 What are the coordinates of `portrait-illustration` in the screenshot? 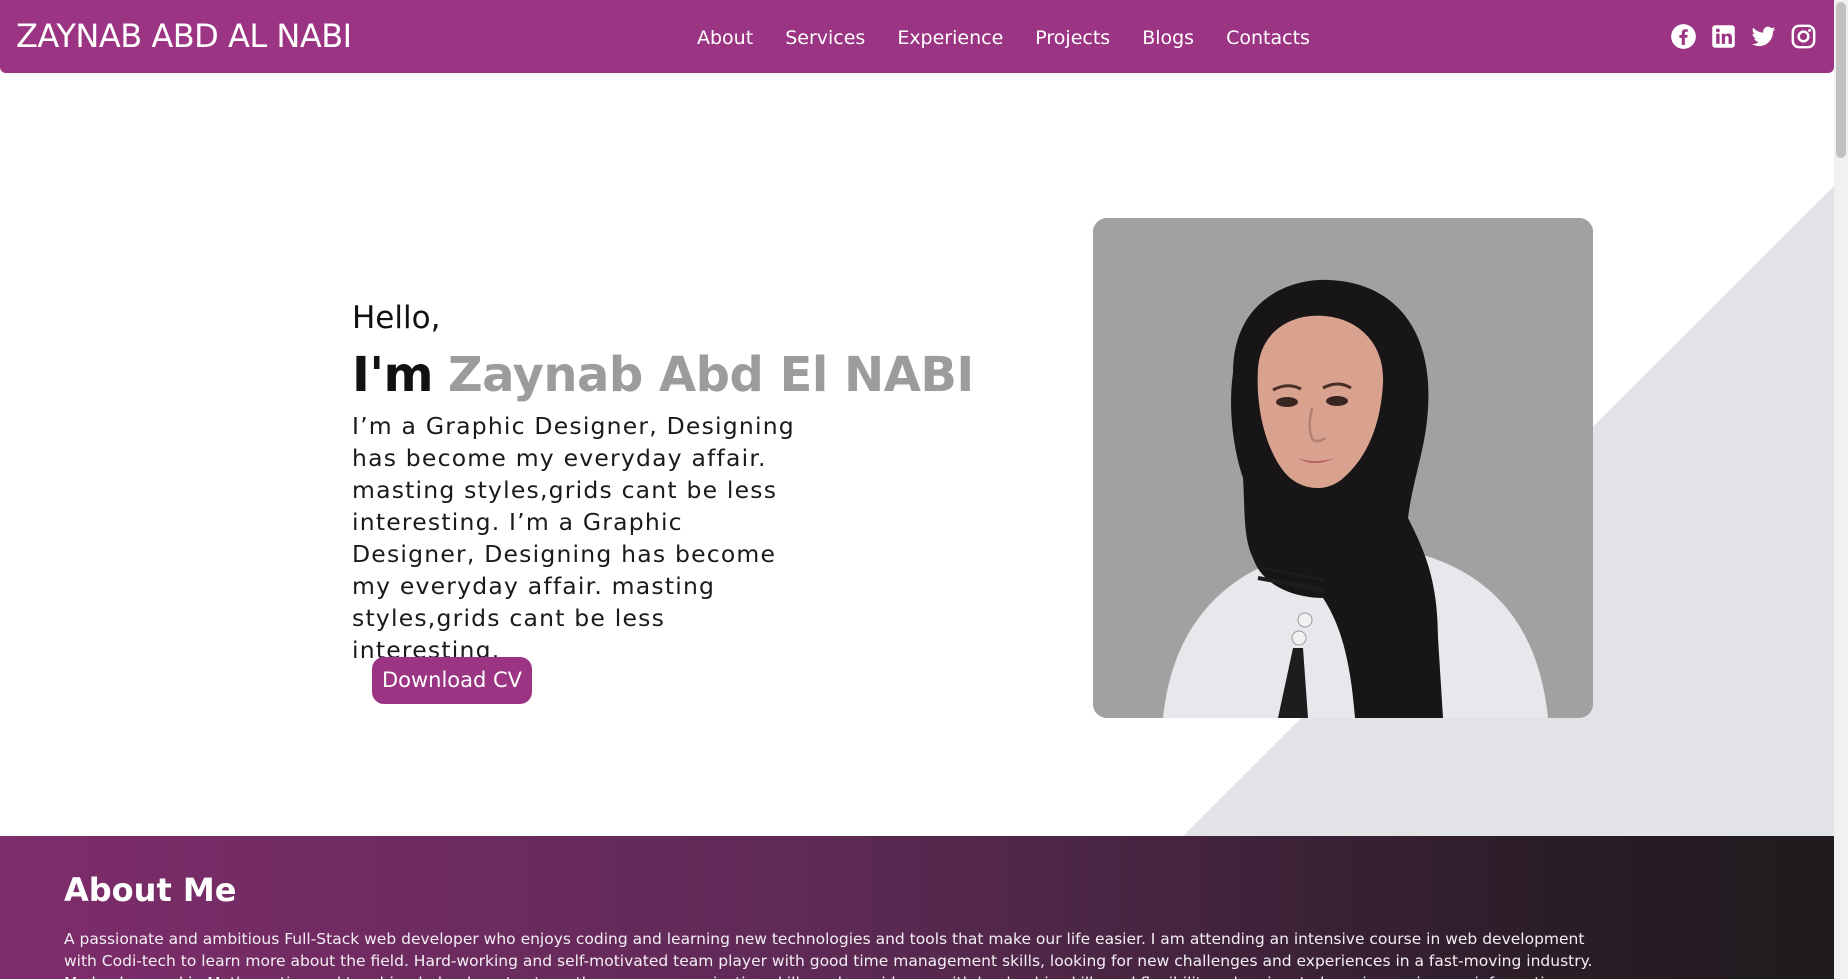 It's located at (1343, 468).